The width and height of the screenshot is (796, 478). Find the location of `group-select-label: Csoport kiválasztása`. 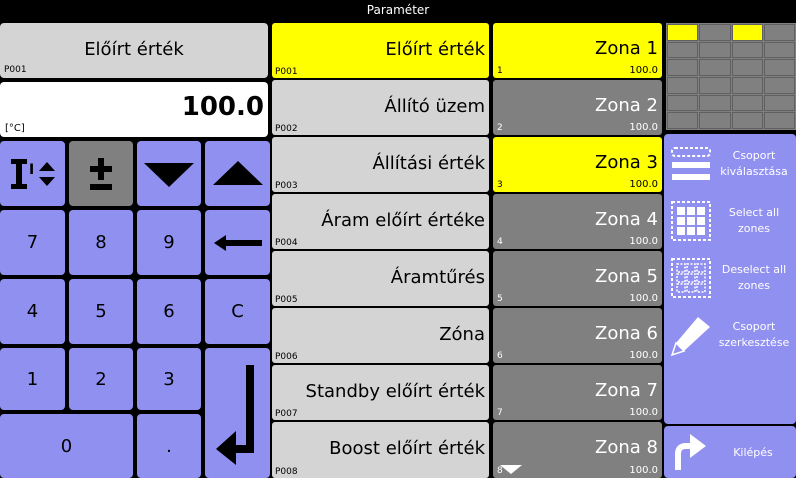

group-select-label: Csoport kiválasztása is located at coordinates (754, 163).